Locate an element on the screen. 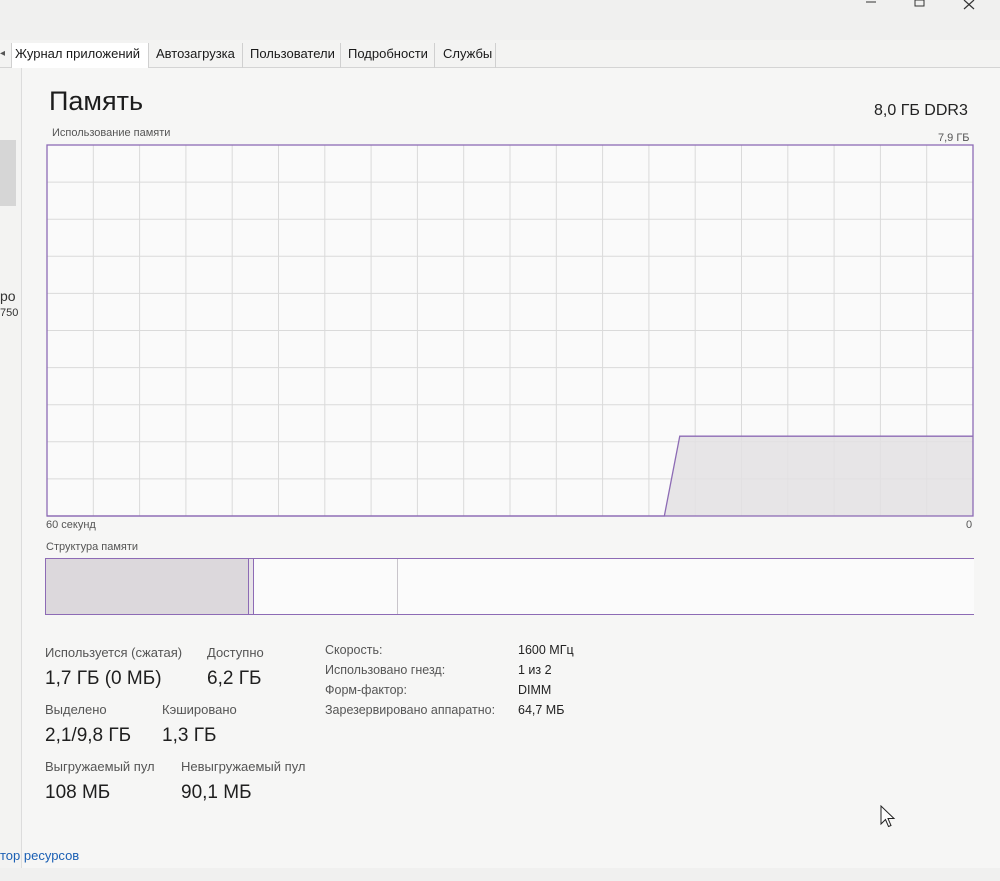 The width and height of the screenshot is (1000, 881). tab-startup: Автозагрузка is located at coordinates (198, 55).